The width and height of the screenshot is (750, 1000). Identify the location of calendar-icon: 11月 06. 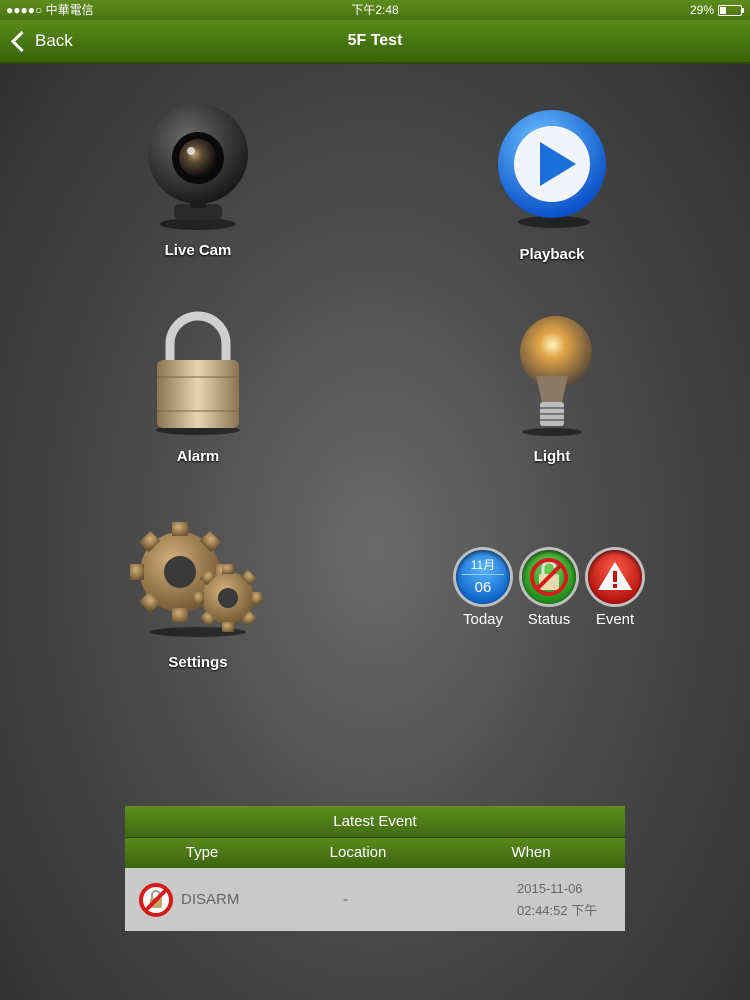
(483, 577).